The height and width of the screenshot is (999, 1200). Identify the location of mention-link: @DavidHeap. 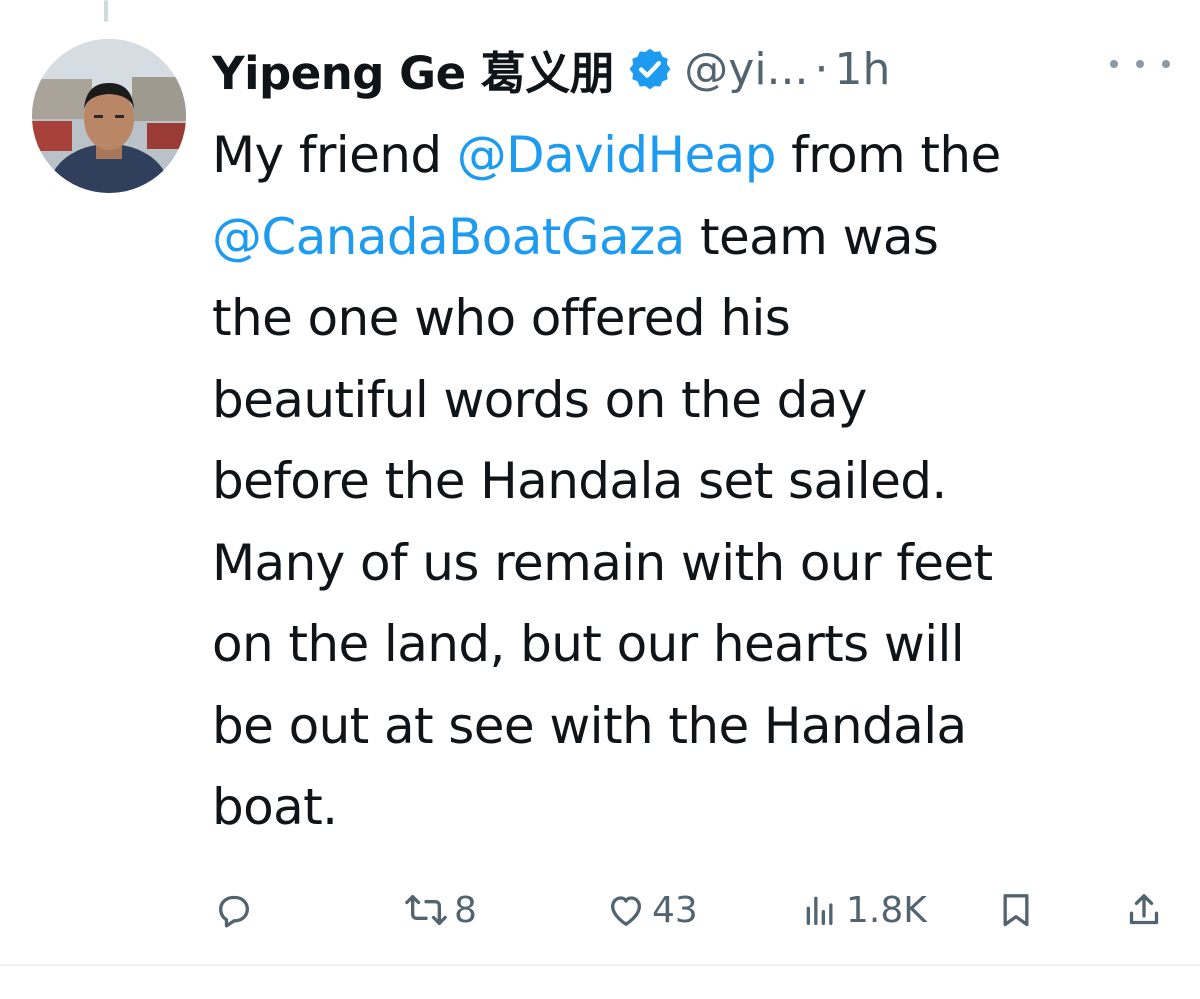
(617, 155).